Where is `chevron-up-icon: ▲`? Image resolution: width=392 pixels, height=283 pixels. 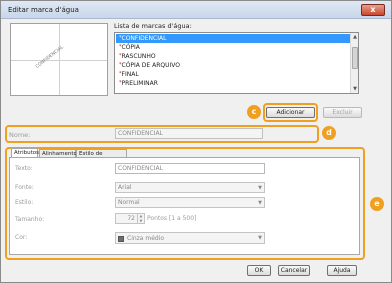
chevron-up-icon: ▲ is located at coordinates (354, 37).